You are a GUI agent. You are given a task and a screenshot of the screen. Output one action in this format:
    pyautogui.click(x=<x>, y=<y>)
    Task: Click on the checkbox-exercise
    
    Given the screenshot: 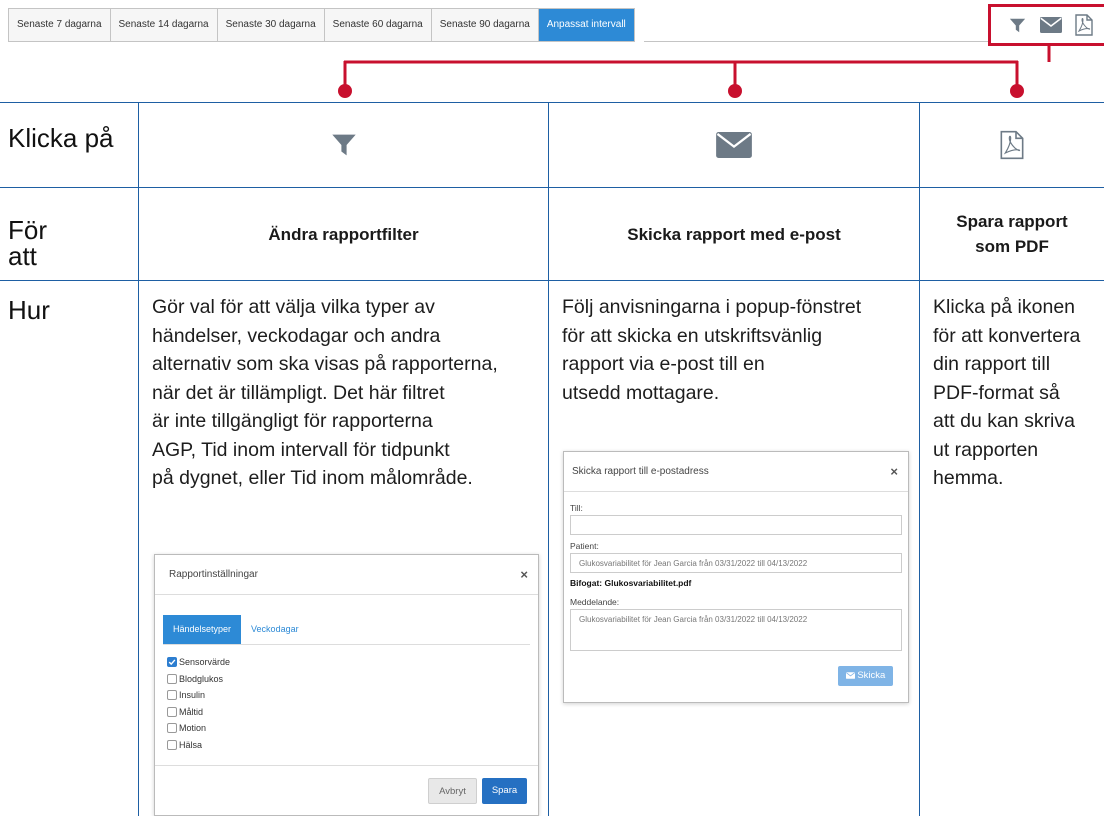 What is the action you would take?
    pyautogui.click(x=172, y=728)
    